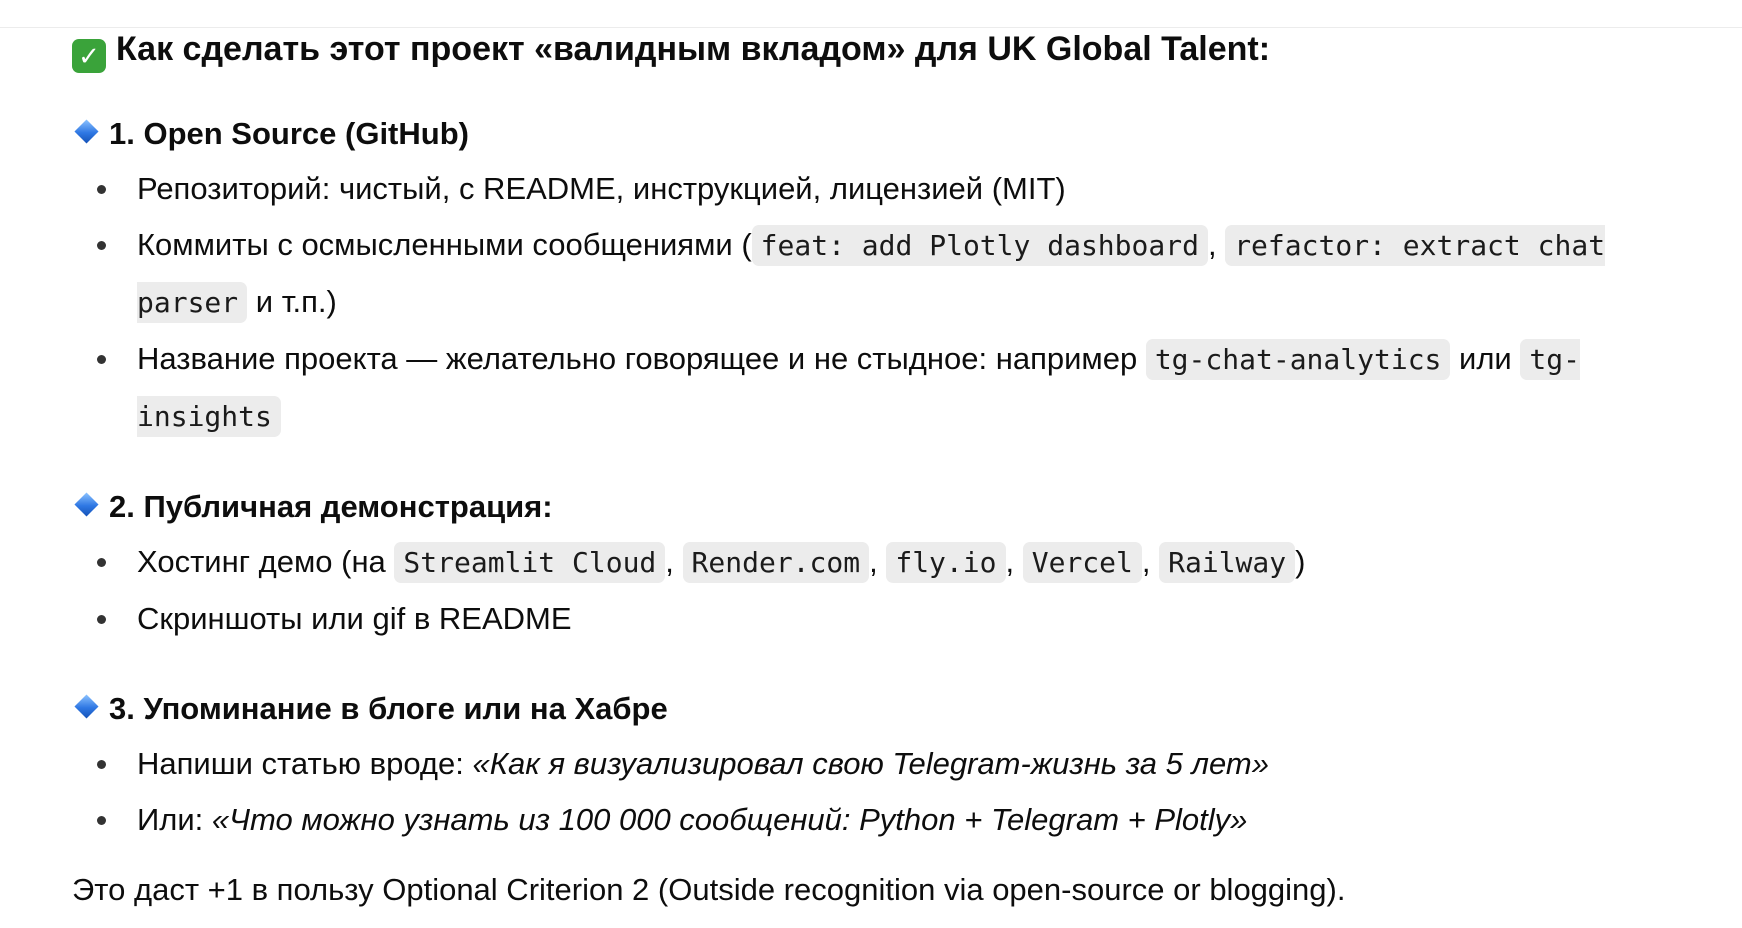 The width and height of the screenshot is (1742, 928). What do you see at coordinates (946, 562) in the screenshot?
I see `inline-code: fly.io` at bounding box center [946, 562].